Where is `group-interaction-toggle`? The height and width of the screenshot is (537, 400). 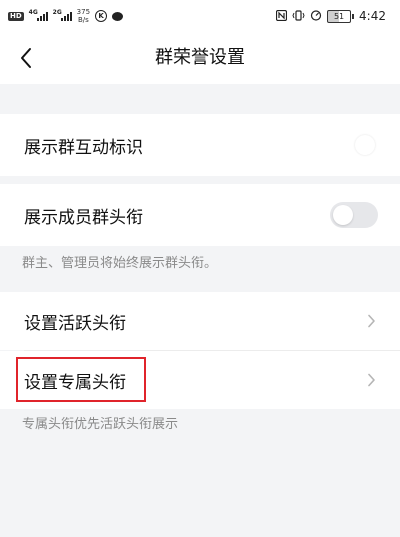
group-interaction-toggle is located at coordinates (354, 145).